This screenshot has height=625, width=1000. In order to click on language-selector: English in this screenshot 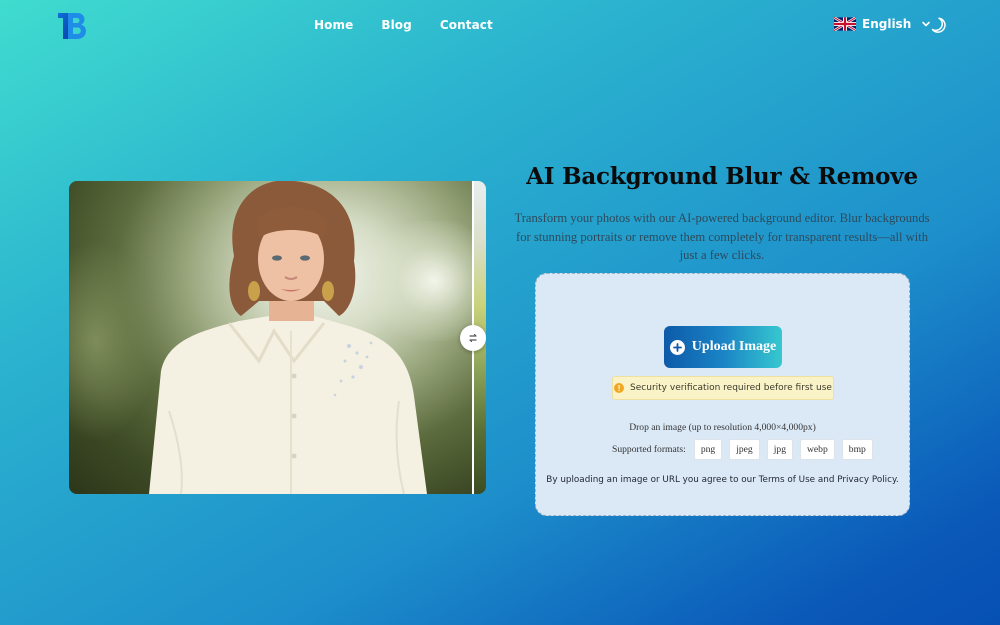, I will do `click(882, 24)`.